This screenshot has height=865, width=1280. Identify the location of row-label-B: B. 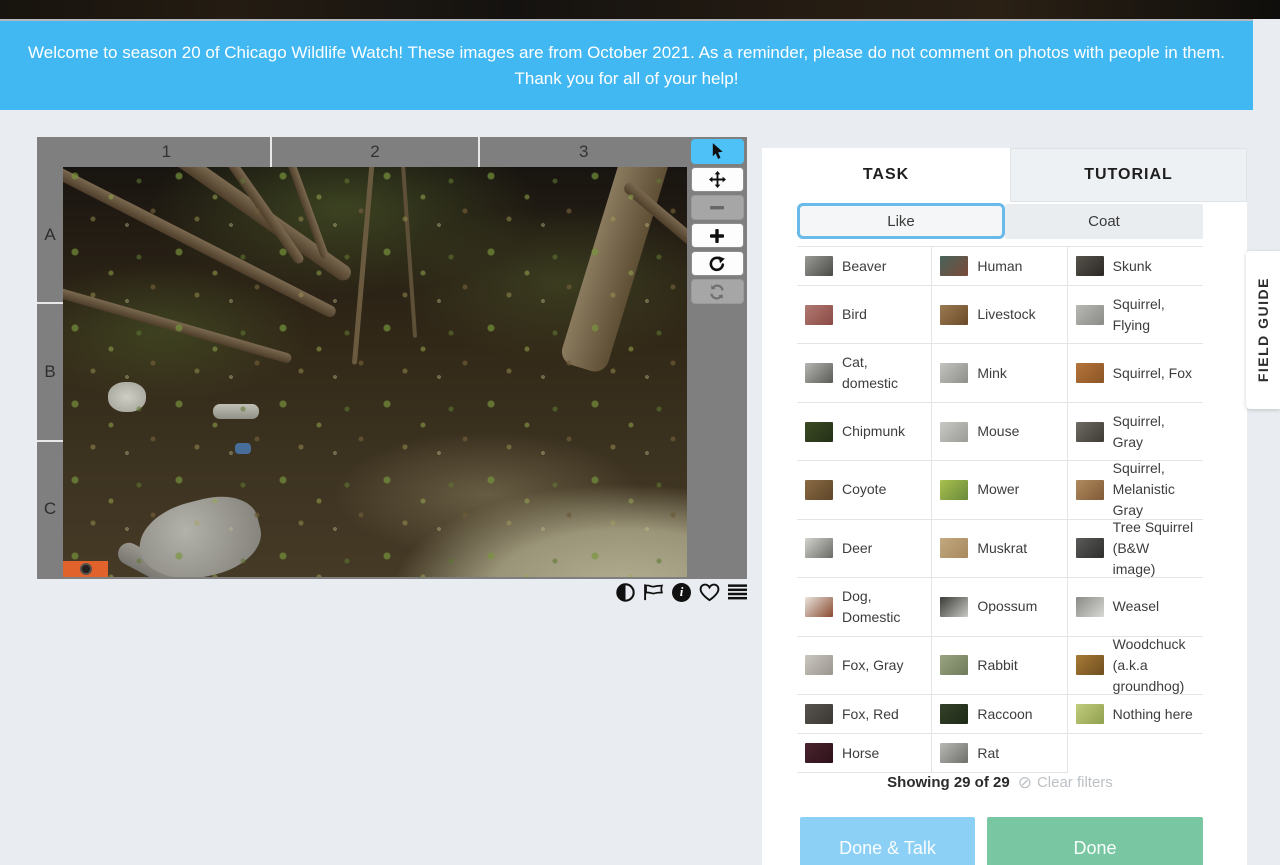
(50, 370).